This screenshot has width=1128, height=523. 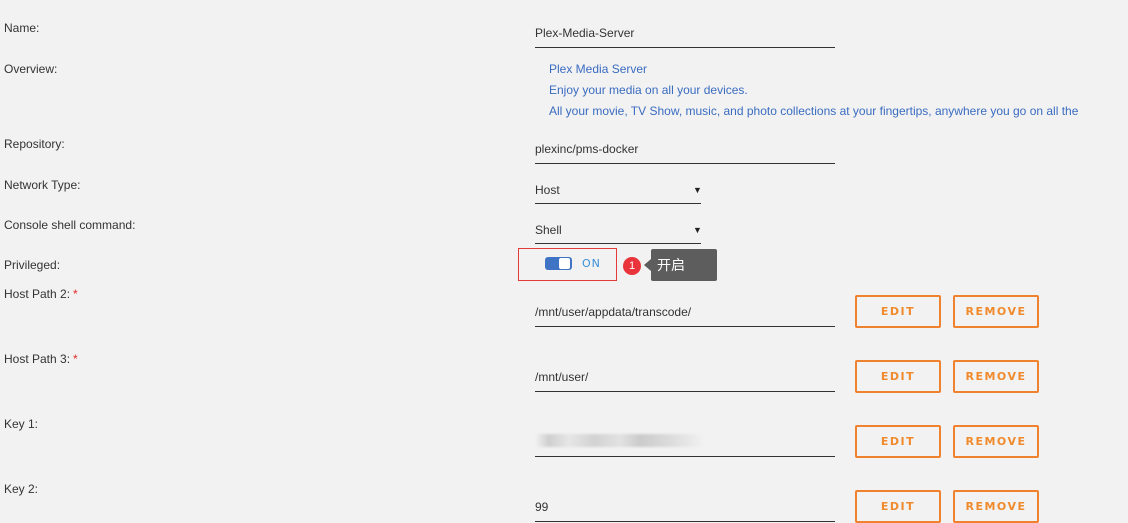 I want to click on host-path-2-field: /mnt/user/appdata/transcode/, so click(x=613, y=312).